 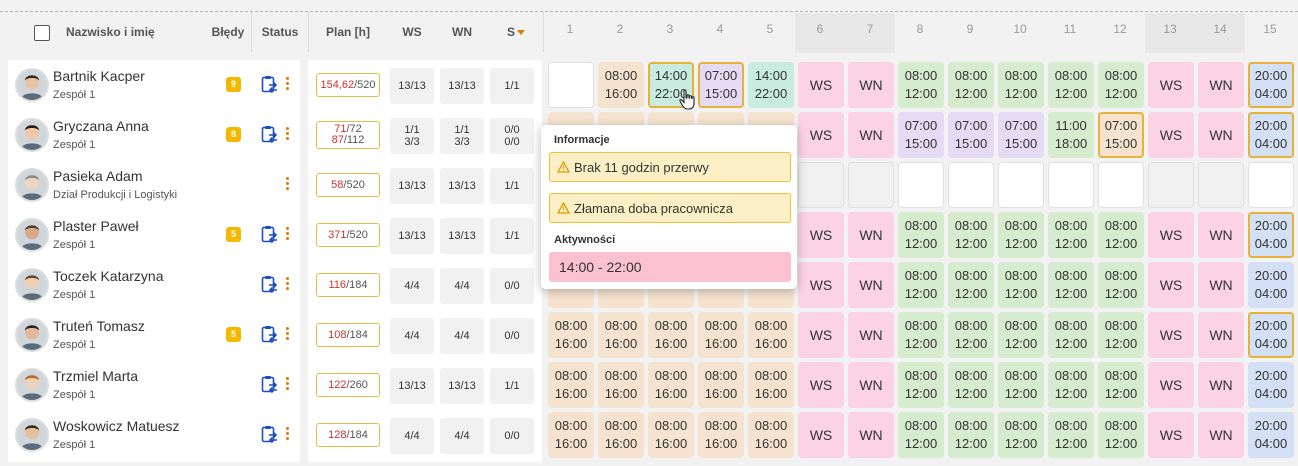 I want to click on shift-cell: 14:00 22:00, so click(x=771, y=85).